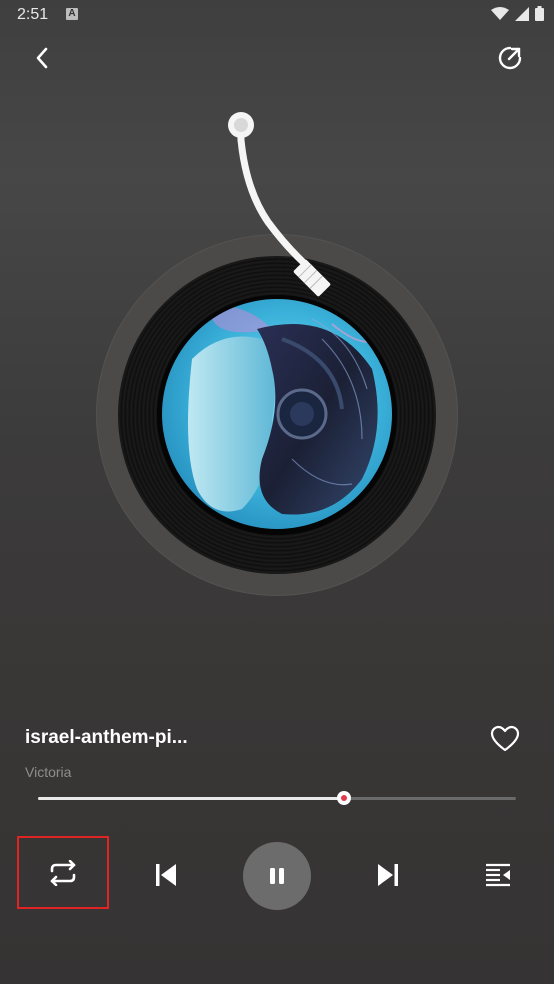 Image resolution: width=554 pixels, height=984 pixels. I want to click on tonearm, so click(279, 204).